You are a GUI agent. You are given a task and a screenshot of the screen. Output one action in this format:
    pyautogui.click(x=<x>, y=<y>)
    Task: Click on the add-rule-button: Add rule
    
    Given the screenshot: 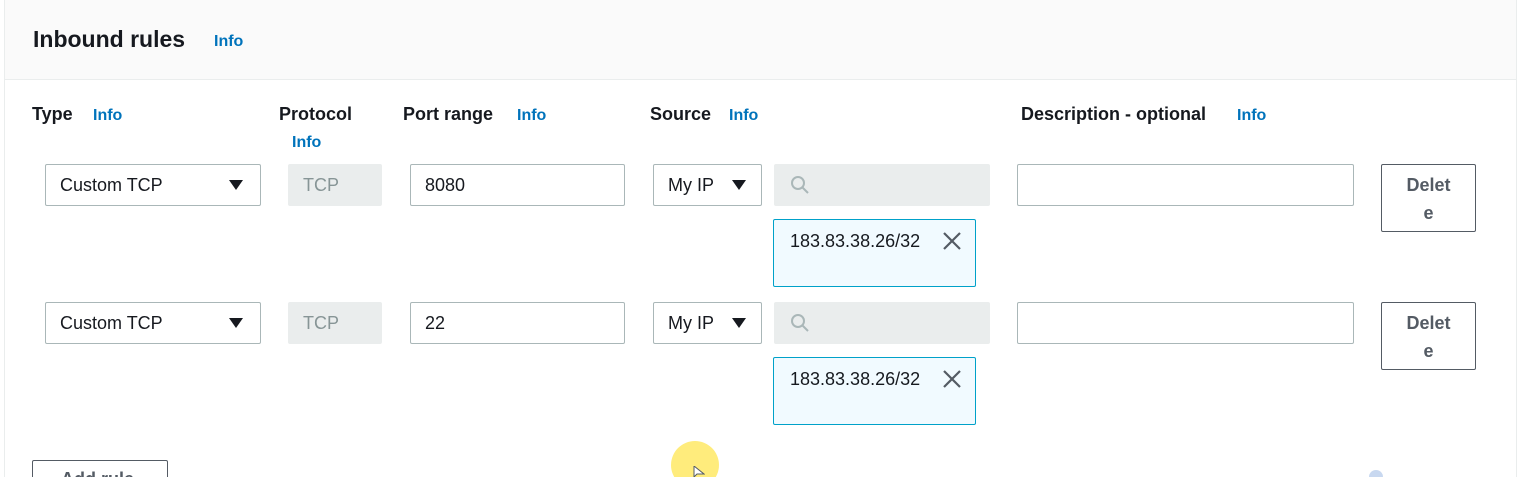 What is the action you would take?
    pyautogui.click(x=100, y=468)
    